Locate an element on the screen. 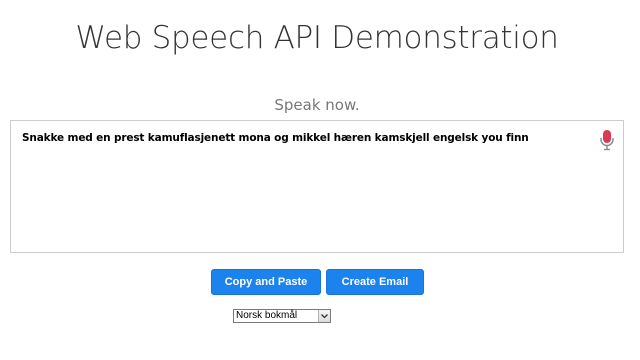 Image resolution: width=640 pixels, height=360 pixels. page-title-main: Web Speech API is located at coordinates (198, 38).